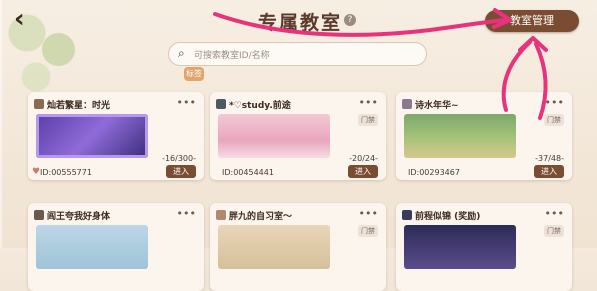 Image resolution: width=597 pixels, height=291 pixels. Describe the element at coordinates (516, 76) in the screenshot. I see `arrow-from-card` at that location.